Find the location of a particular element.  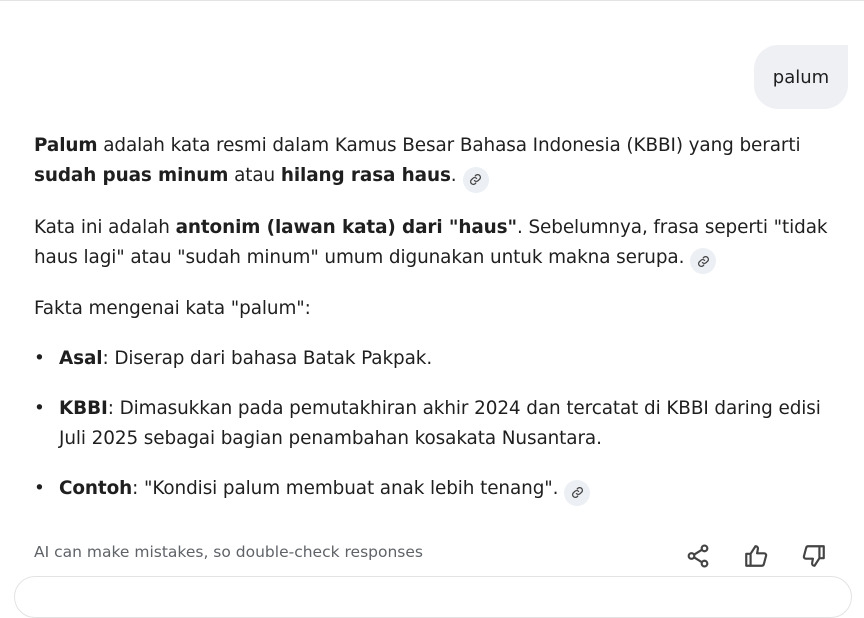

list-item-label: Asal is located at coordinates (81, 358).